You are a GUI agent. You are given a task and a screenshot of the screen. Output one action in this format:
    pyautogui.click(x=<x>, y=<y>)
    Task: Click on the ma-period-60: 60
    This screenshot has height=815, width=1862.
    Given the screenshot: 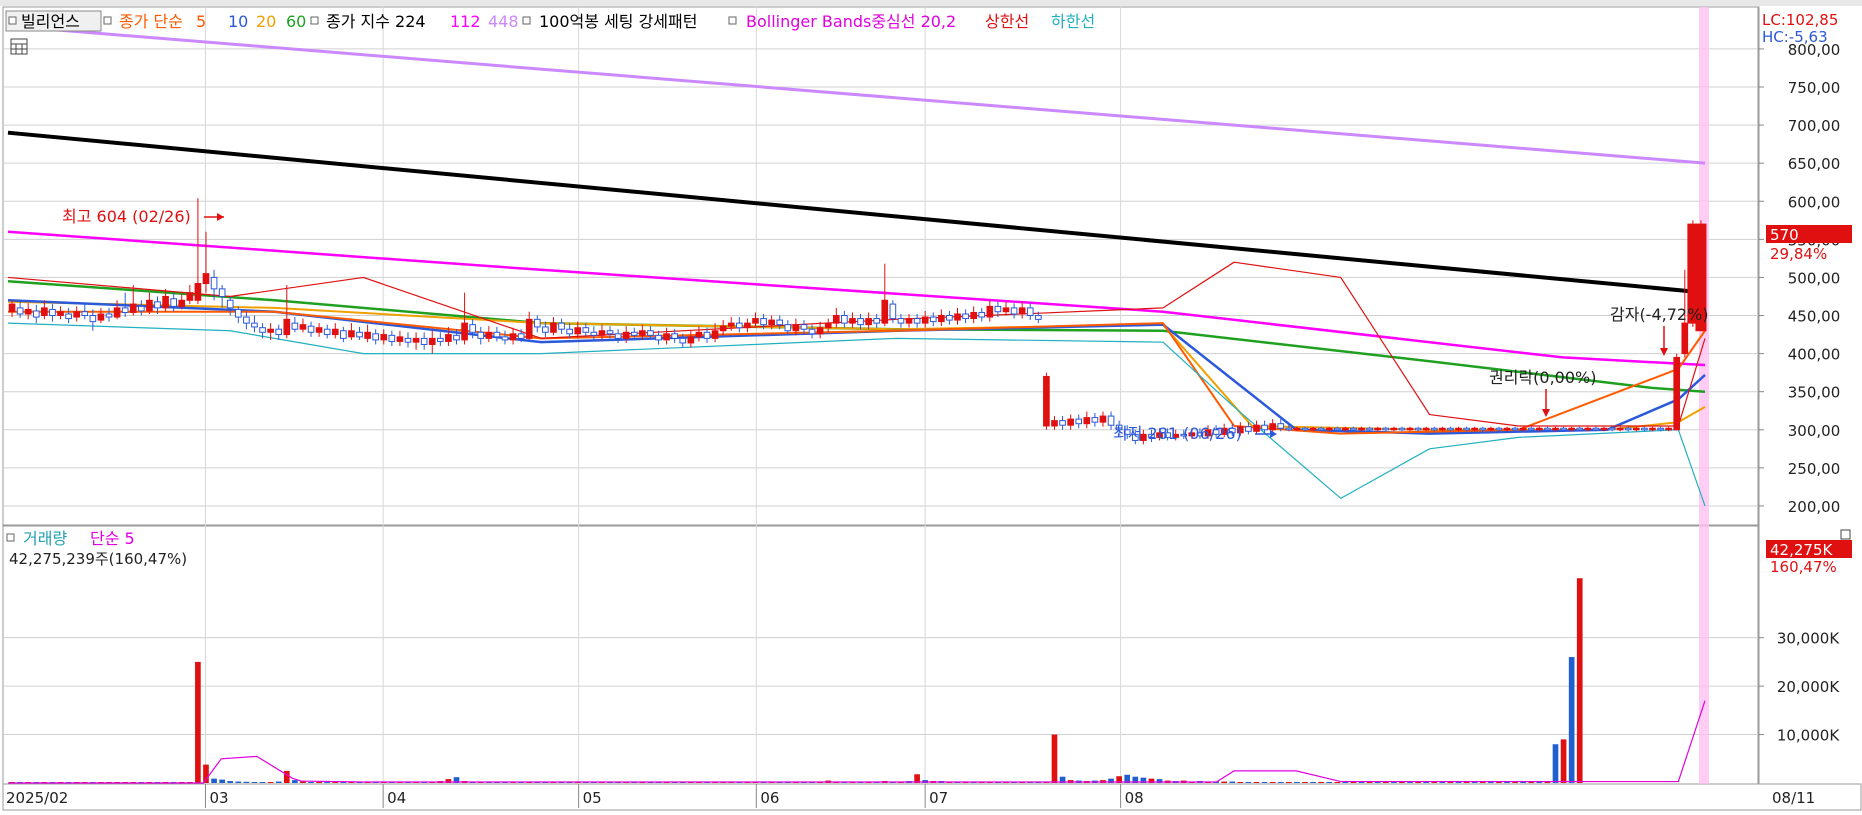 What is the action you would take?
    pyautogui.click(x=296, y=21)
    